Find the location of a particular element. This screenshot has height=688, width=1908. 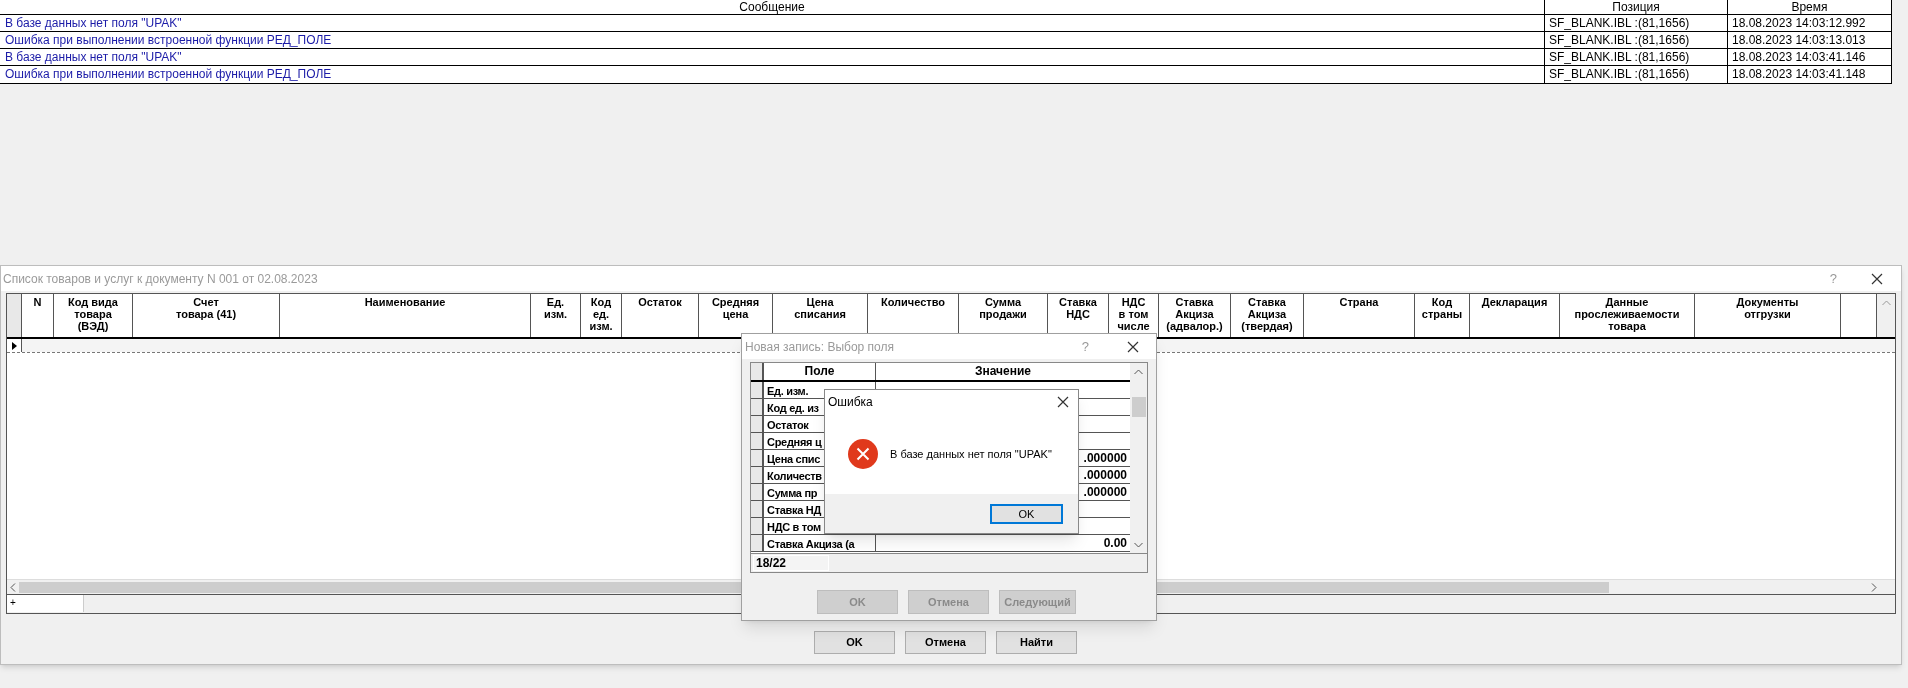

record-counter: 18/22 is located at coordinates (791, 563).